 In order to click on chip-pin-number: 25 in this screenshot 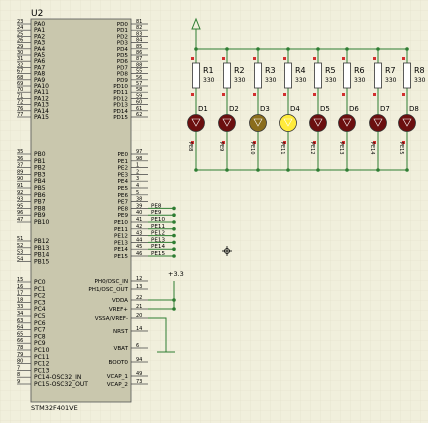, I will do `click(20, 34)`.